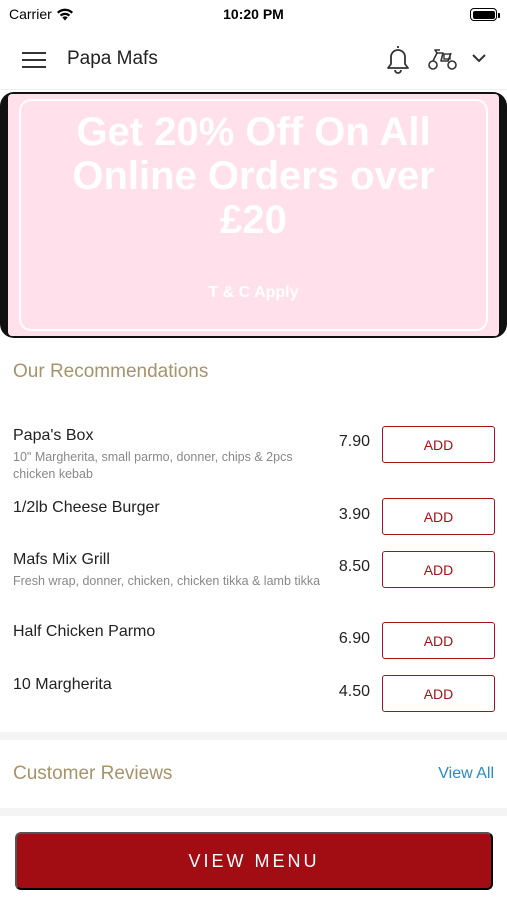  I want to click on app-title: Papa Mafs, so click(112, 58).